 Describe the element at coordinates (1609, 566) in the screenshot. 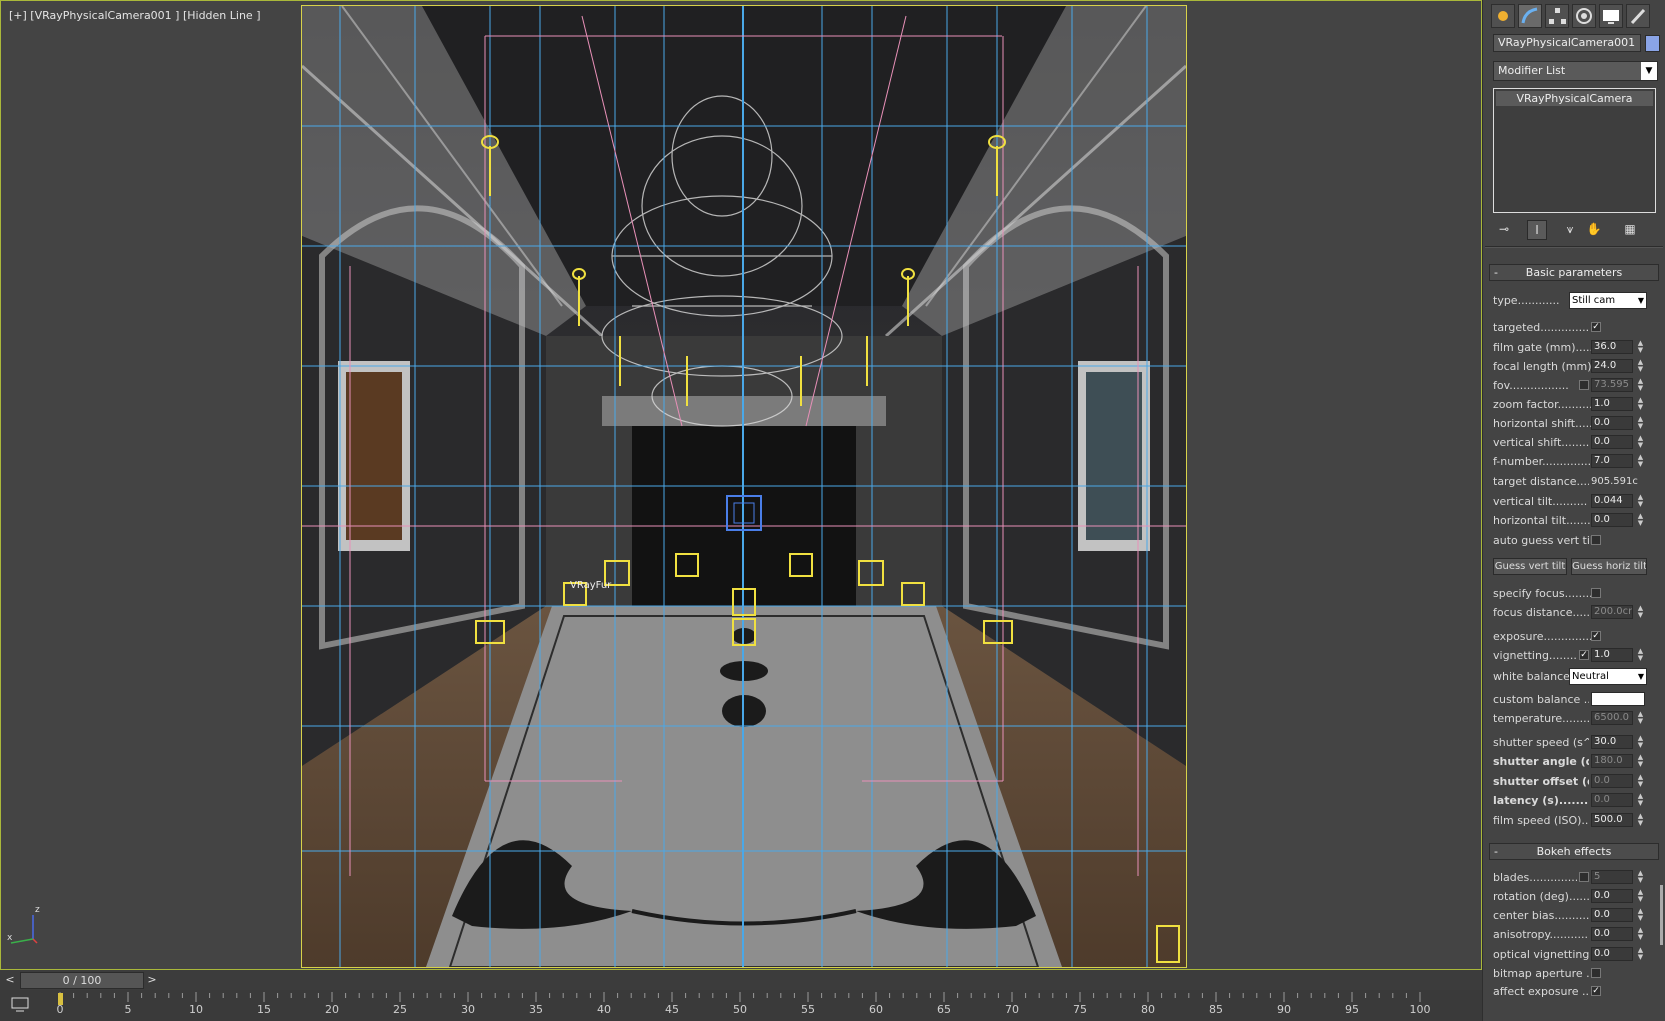

I see `guess-horiz-tilt-button: Guess horiz tilt` at that location.